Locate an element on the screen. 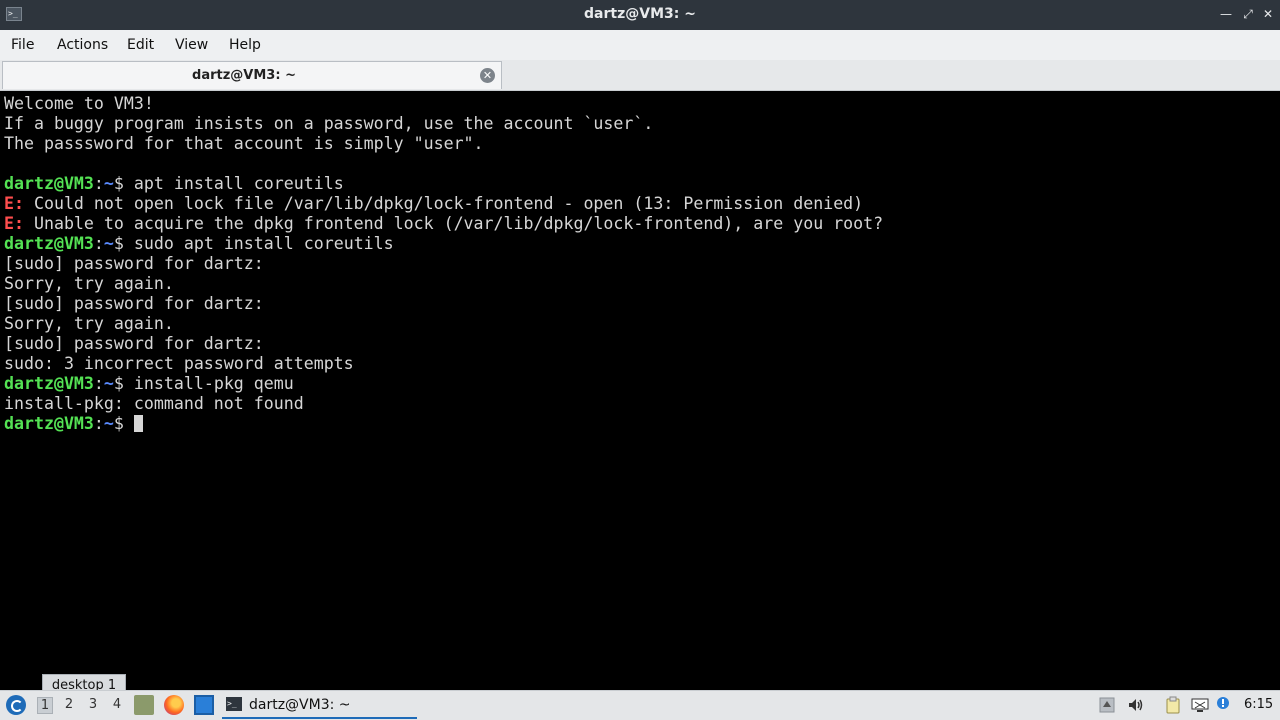  menu-help: Help is located at coordinates (245, 45).